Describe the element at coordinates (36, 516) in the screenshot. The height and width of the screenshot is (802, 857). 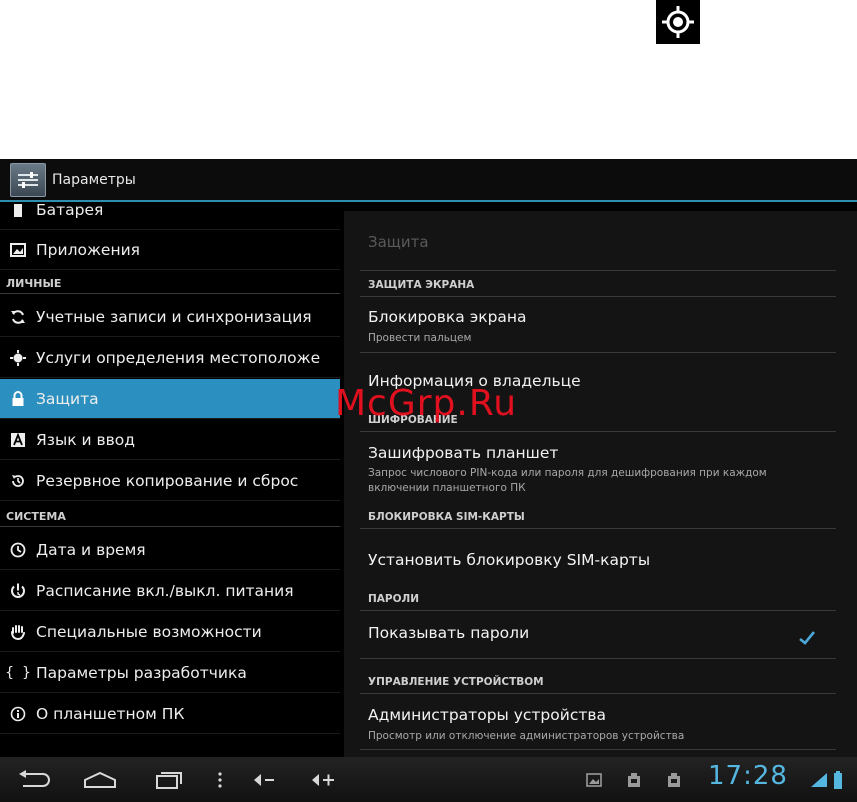
I see `section-header-system: СИСТЕМА` at that location.